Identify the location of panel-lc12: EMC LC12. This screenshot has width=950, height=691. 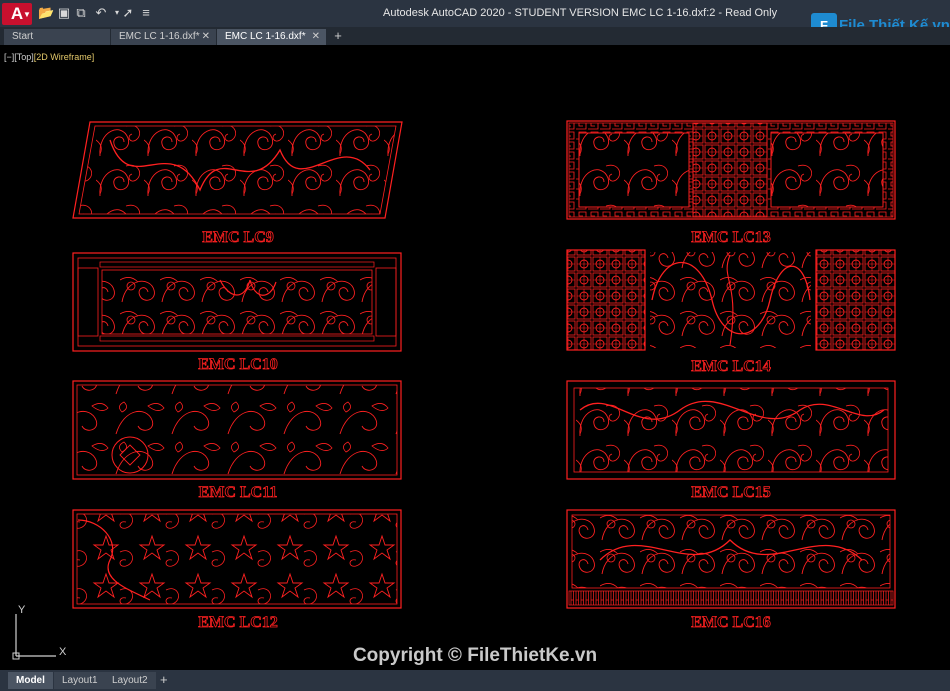
(237, 570).